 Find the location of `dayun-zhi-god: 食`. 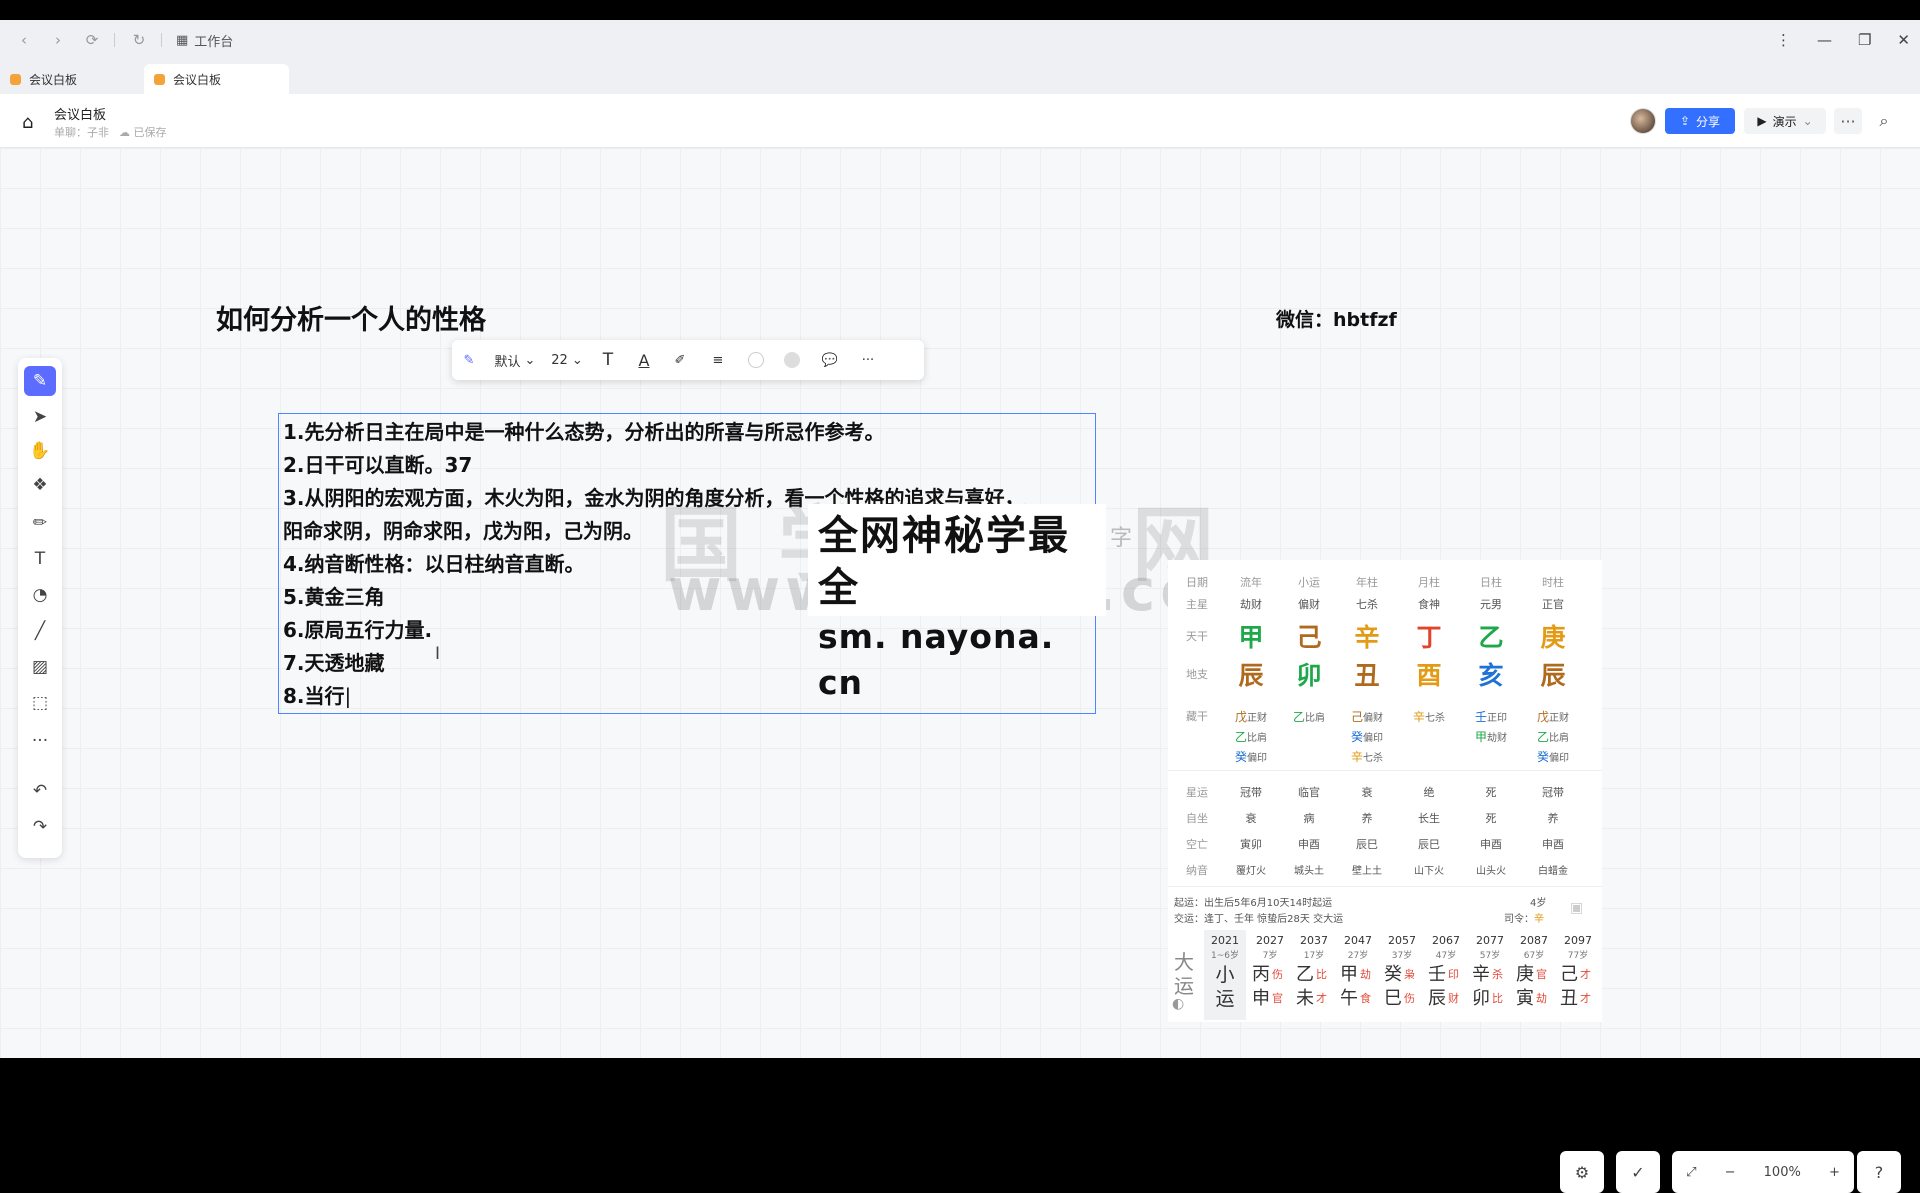

dayun-zhi-god: 食 is located at coordinates (1365, 998).